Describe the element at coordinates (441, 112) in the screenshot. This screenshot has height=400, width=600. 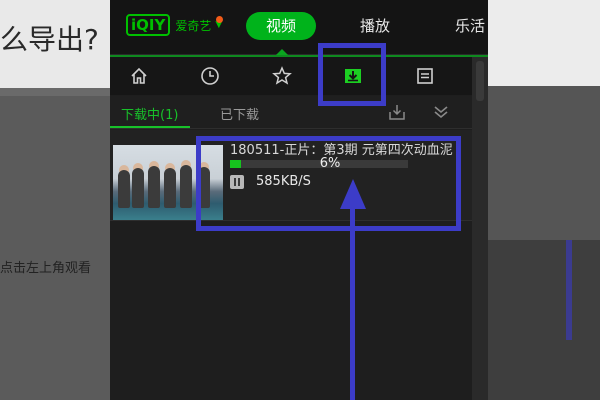
I see `double-chevron-down-icon` at that location.